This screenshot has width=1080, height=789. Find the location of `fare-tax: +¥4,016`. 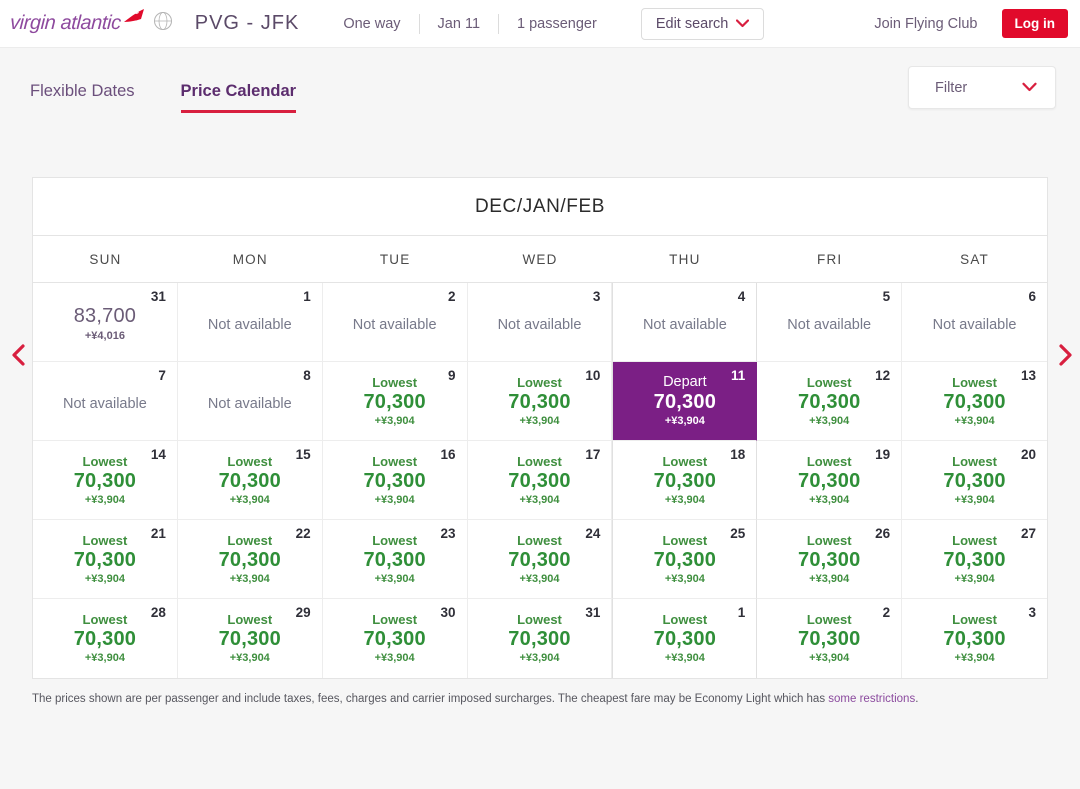

fare-tax: +¥4,016 is located at coordinates (104, 336).